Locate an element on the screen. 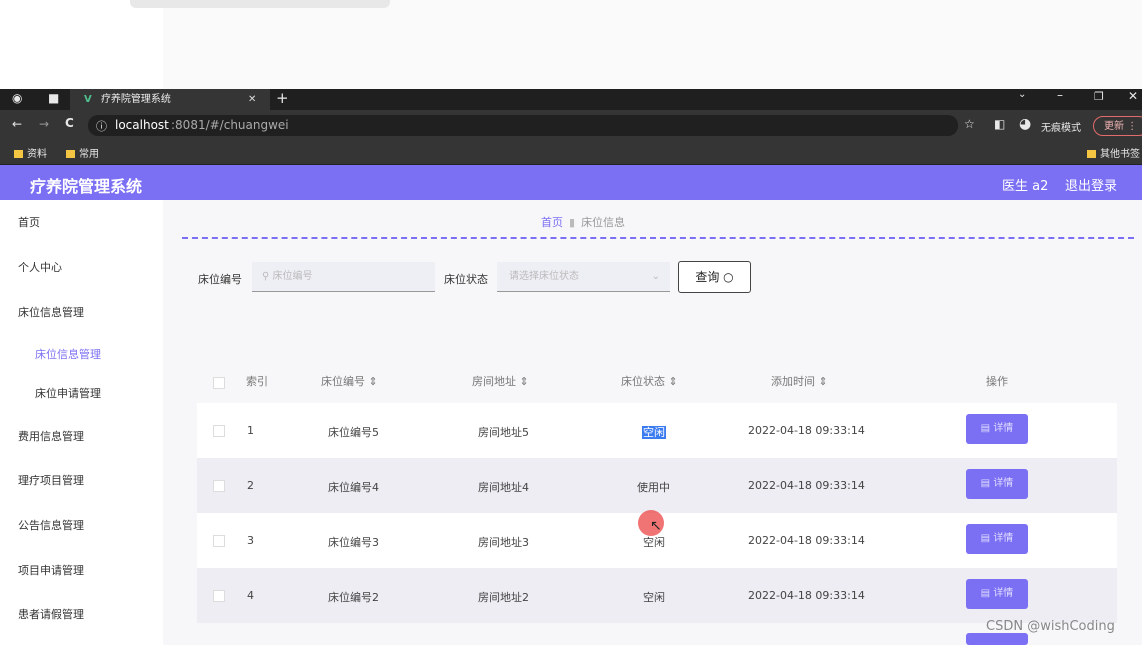  site-info-icon: ⓘ is located at coordinates (101, 126).